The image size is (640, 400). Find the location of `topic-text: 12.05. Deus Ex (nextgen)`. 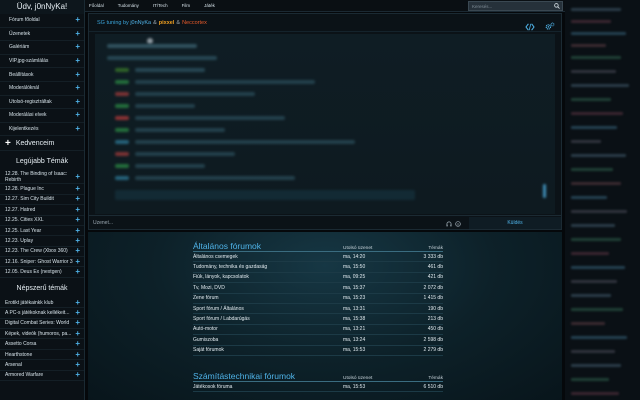

topic-text: 12.05. Deus Ex (nextgen) is located at coordinates (33, 272).